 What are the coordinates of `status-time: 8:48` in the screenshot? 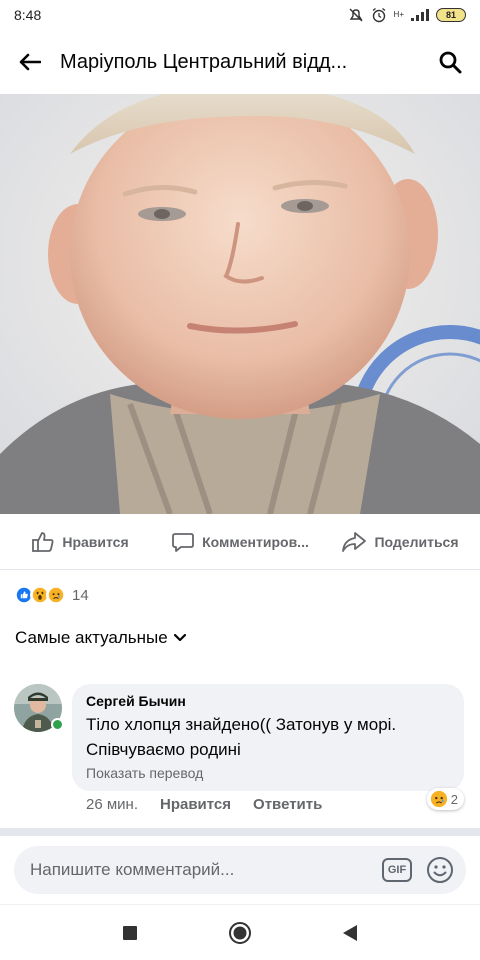 It's located at (28, 15).